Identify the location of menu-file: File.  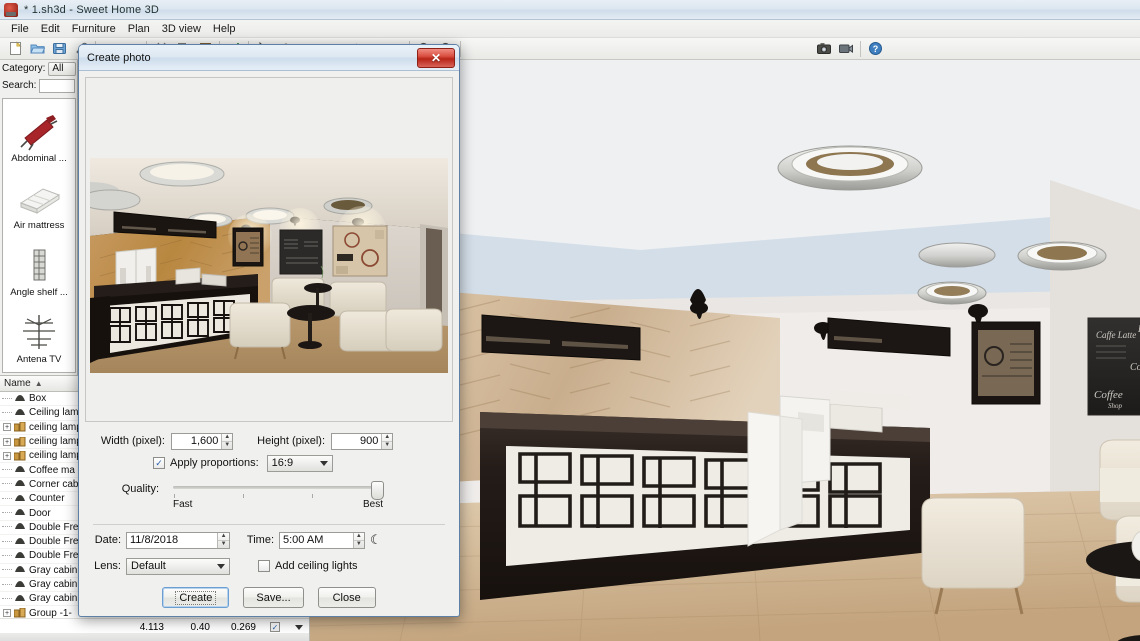
(20, 29).